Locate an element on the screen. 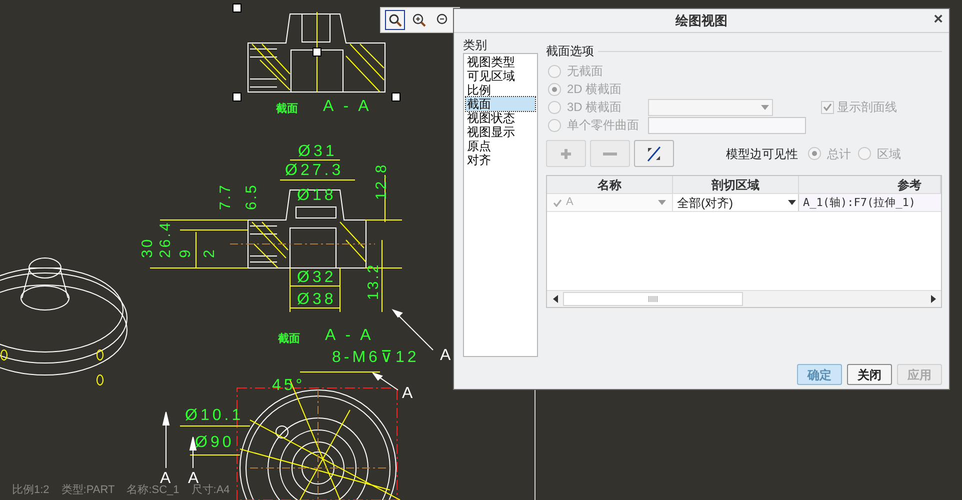 This screenshot has width=962, height=500. column-header: 名称 is located at coordinates (610, 184).